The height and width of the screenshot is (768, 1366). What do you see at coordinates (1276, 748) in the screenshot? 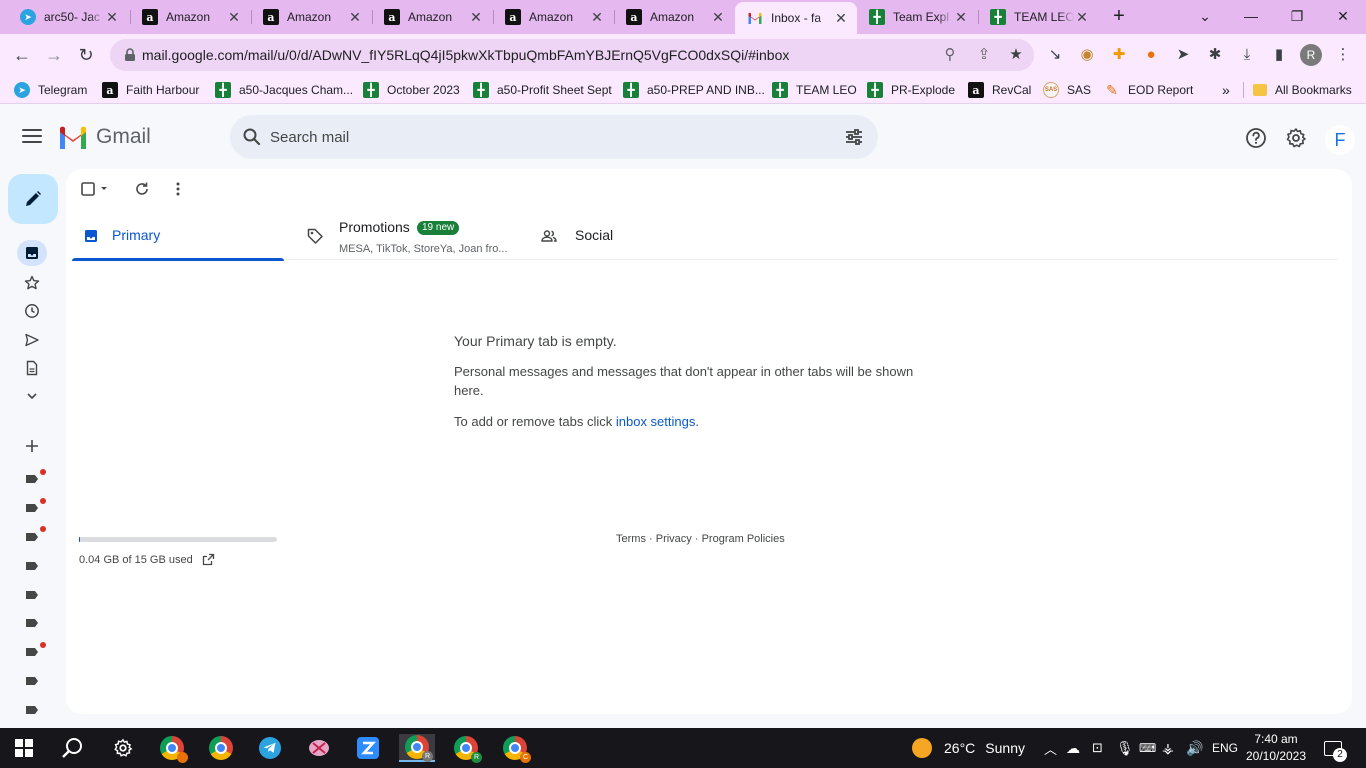
I see `taskbar-clock: 7:40 am 20/10/2023` at bounding box center [1276, 748].